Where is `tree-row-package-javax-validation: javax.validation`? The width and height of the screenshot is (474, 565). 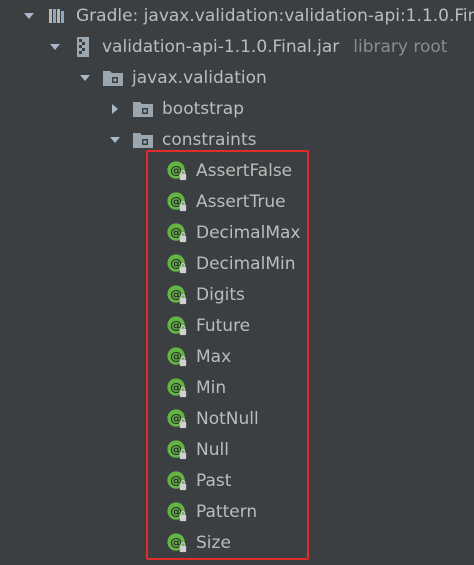 tree-row-package-javax-validation: javax.validation is located at coordinates (237, 77).